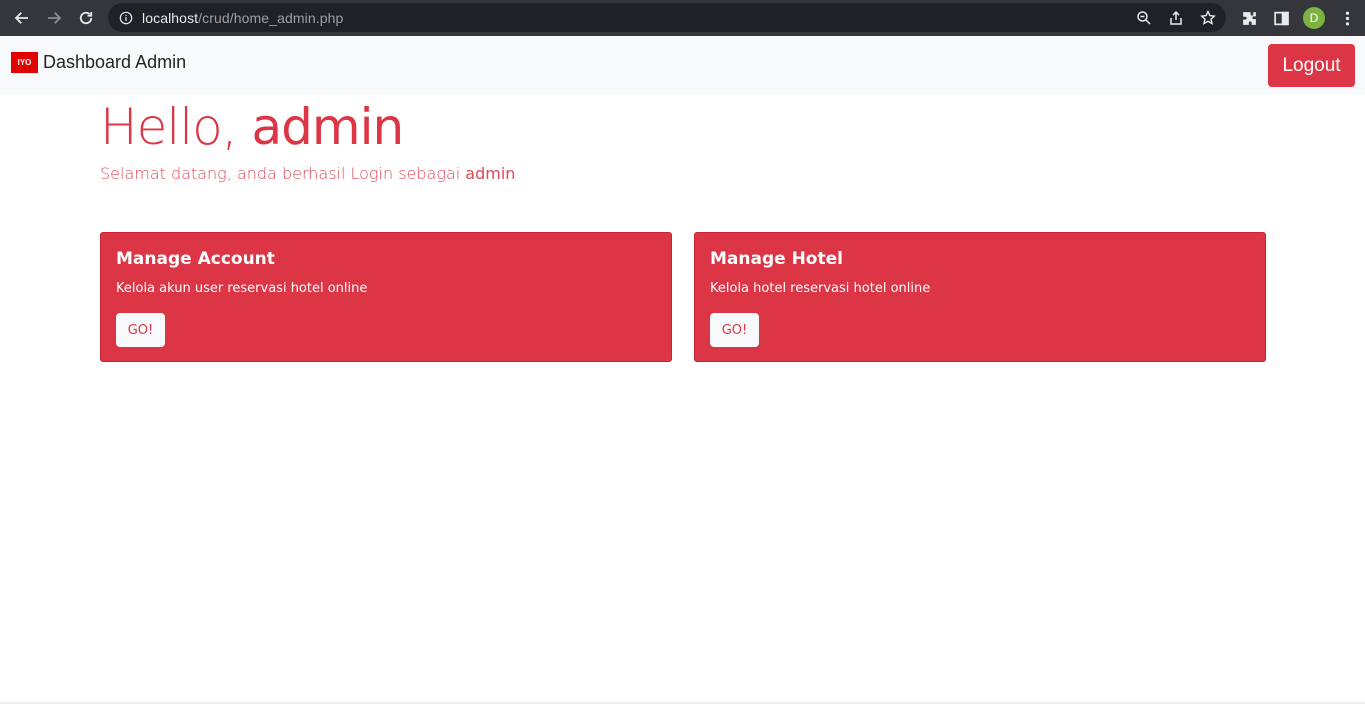 The height and width of the screenshot is (704, 1365). What do you see at coordinates (1208, 18) in the screenshot?
I see `star-icon` at bounding box center [1208, 18].